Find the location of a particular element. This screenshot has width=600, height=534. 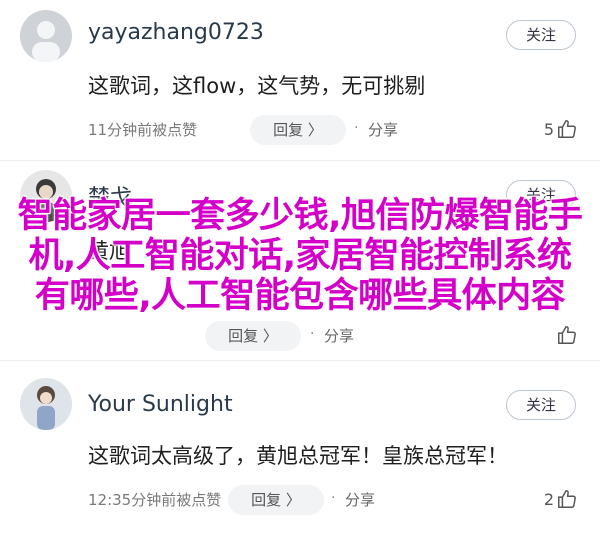

username: Your Sunlight is located at coordinates (160, 404).